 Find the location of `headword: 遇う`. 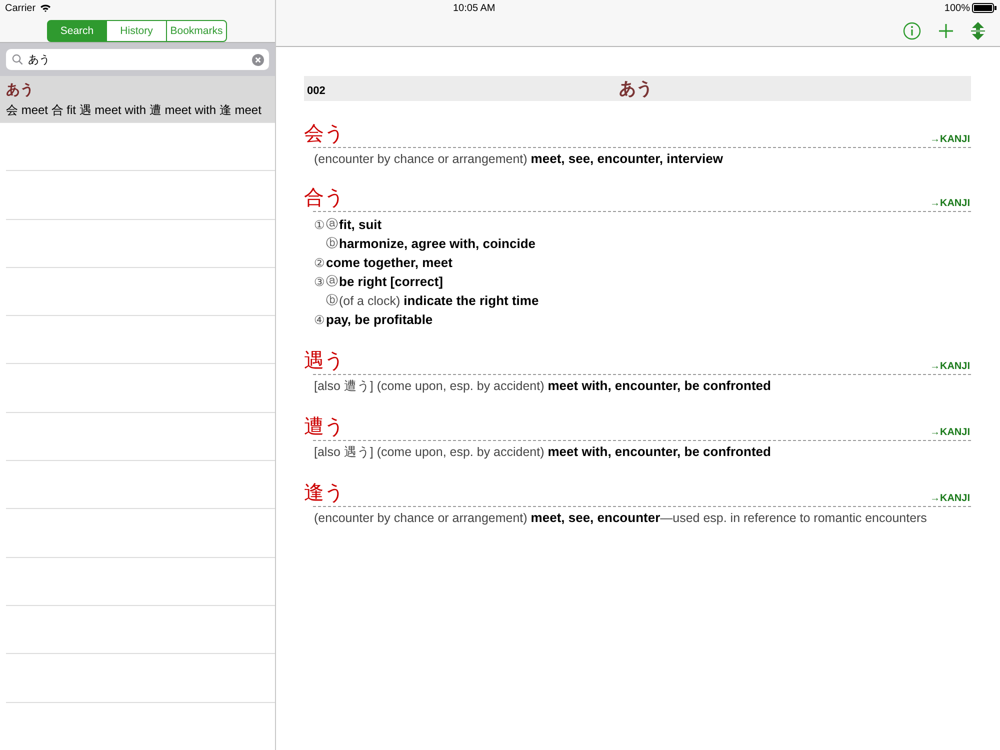

headword: 遇う is located at coordinates (324, 360).